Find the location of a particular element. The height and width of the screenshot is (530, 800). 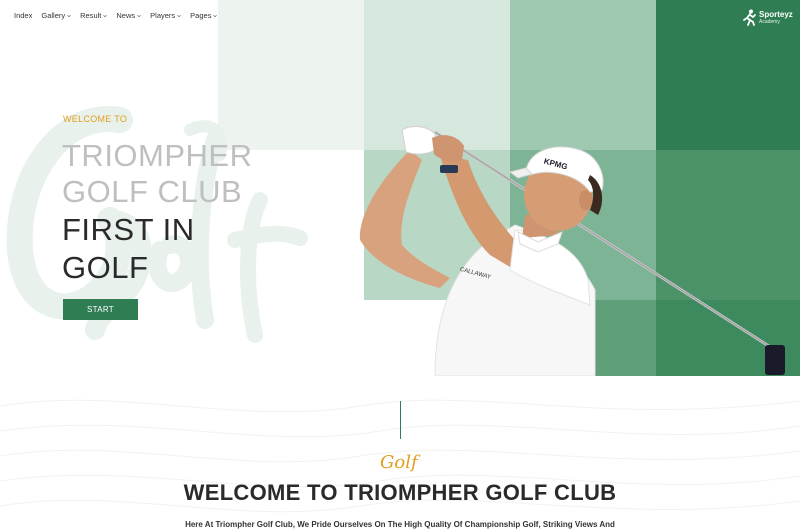

nav-item-index: Index is located at coordinates (23, 15).